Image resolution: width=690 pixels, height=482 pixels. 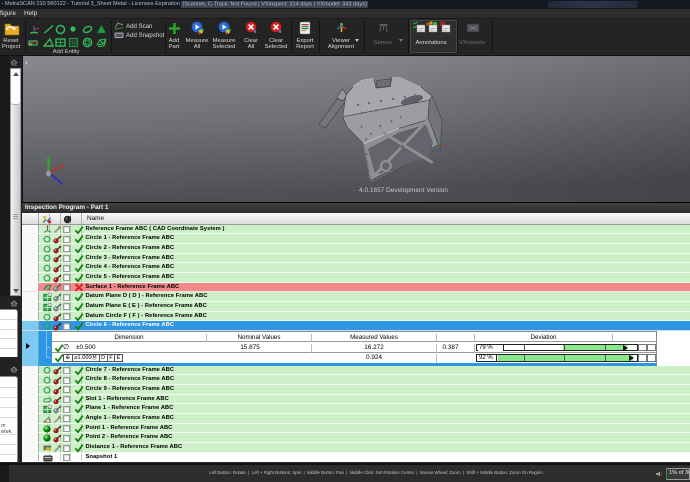 What do you see at coordinates (403, 190) in the screenshot?
I see `svg-text: 4.0.1657 Development Version` at bounding box center [403, 190].